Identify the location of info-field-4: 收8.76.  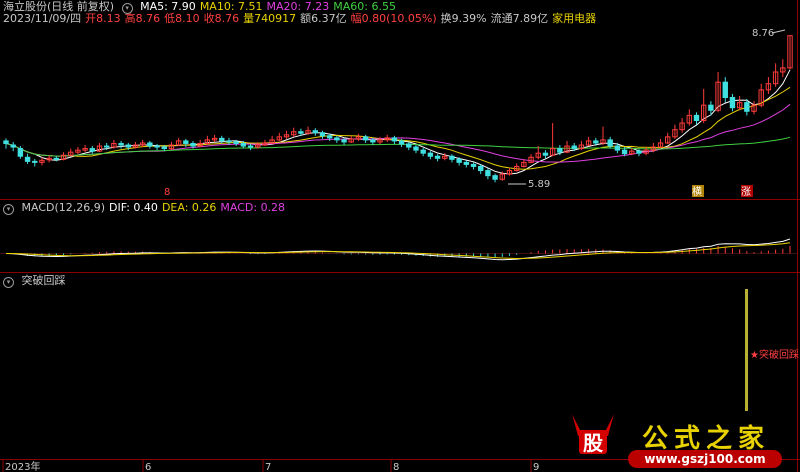
(221, 18).